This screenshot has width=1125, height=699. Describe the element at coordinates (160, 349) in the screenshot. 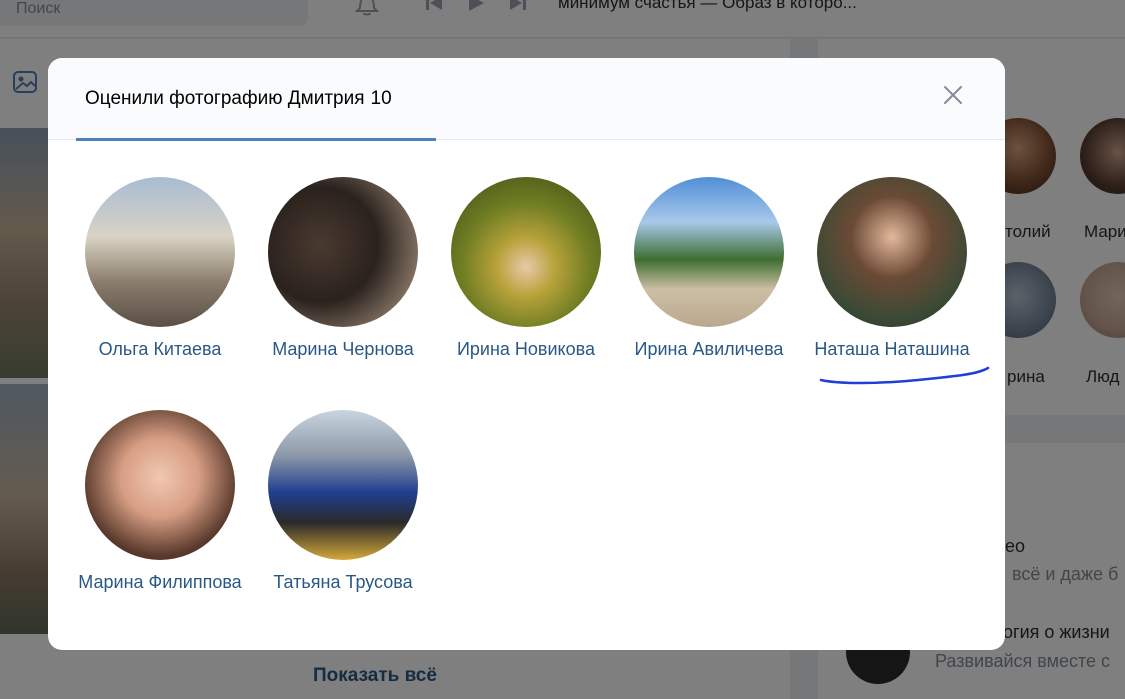

I see `liker-name: Ольга Китаева` at that location.